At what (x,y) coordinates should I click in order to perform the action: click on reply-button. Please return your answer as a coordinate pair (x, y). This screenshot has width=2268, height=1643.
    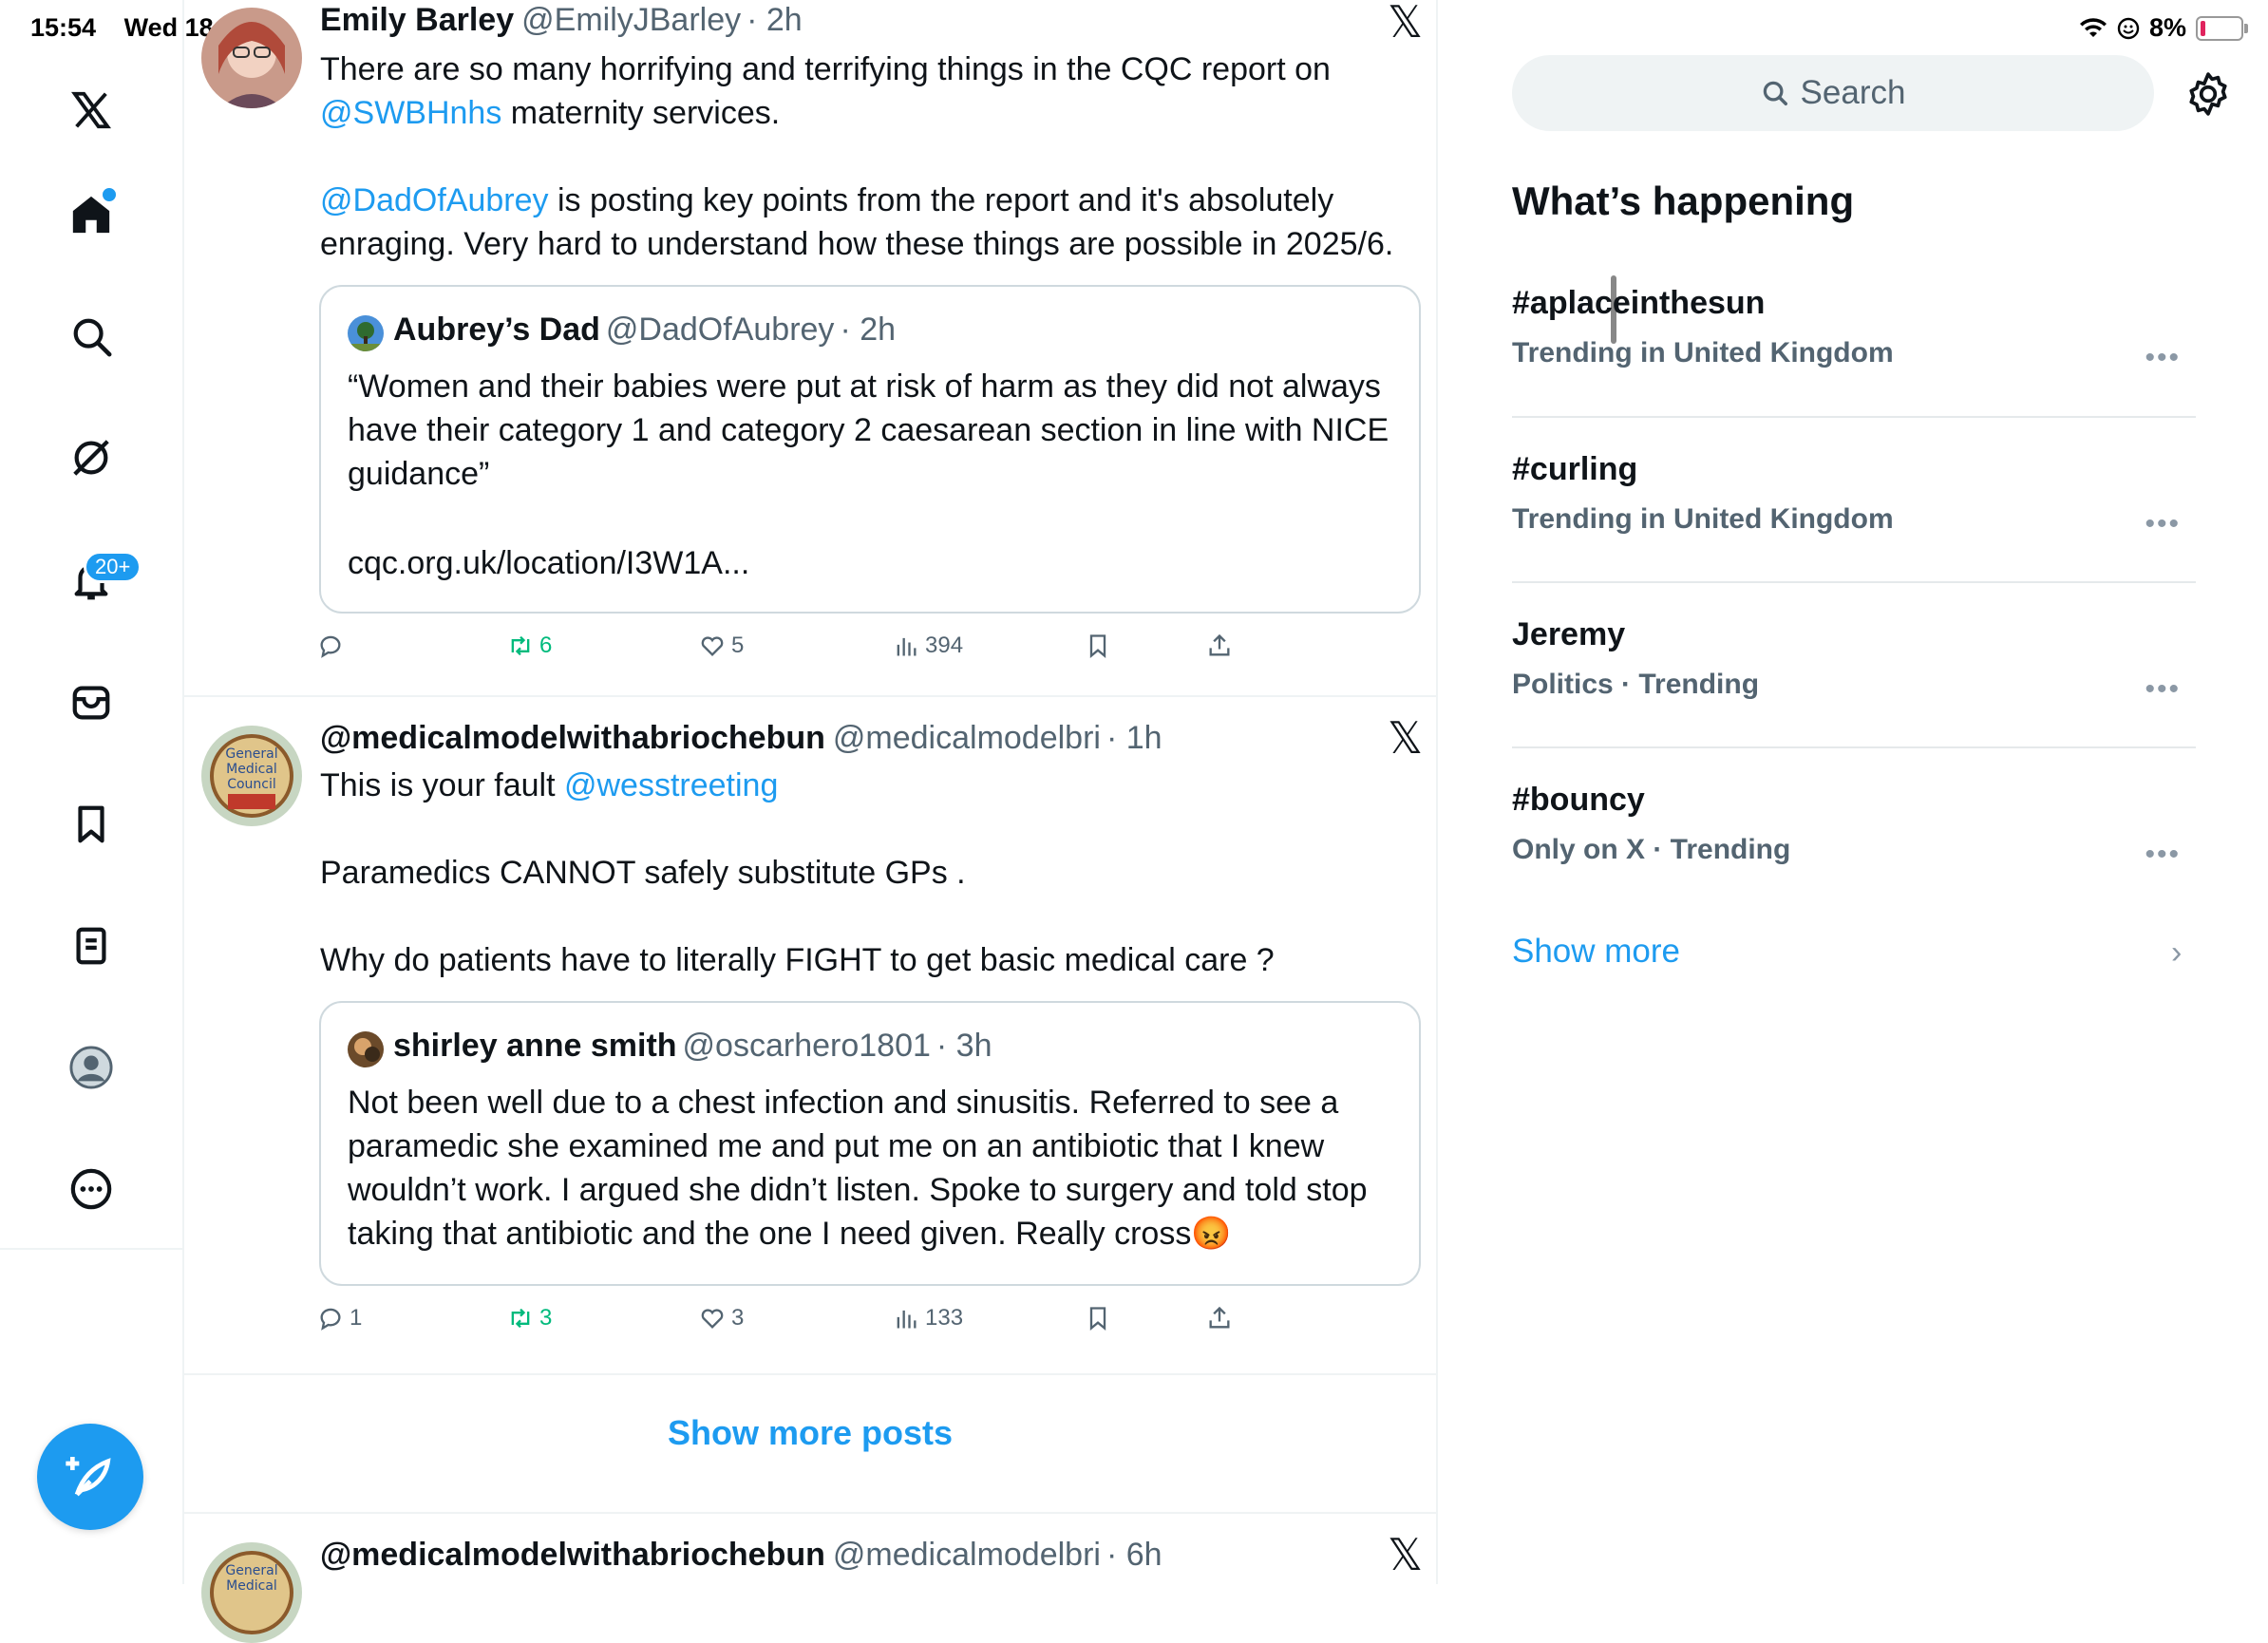
    Looking at the image, I should click on (334, 646).